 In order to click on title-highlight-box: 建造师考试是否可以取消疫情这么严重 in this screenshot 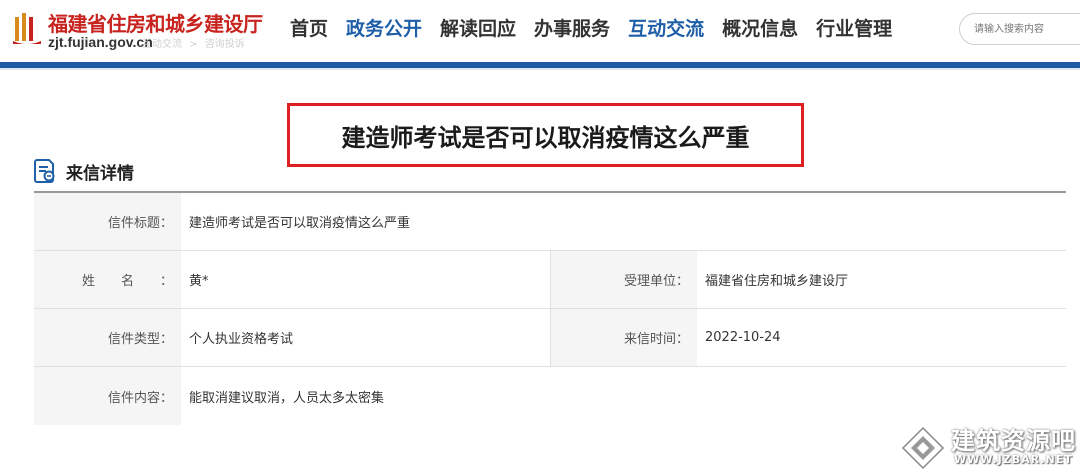, I will do `click(545, 135)`.